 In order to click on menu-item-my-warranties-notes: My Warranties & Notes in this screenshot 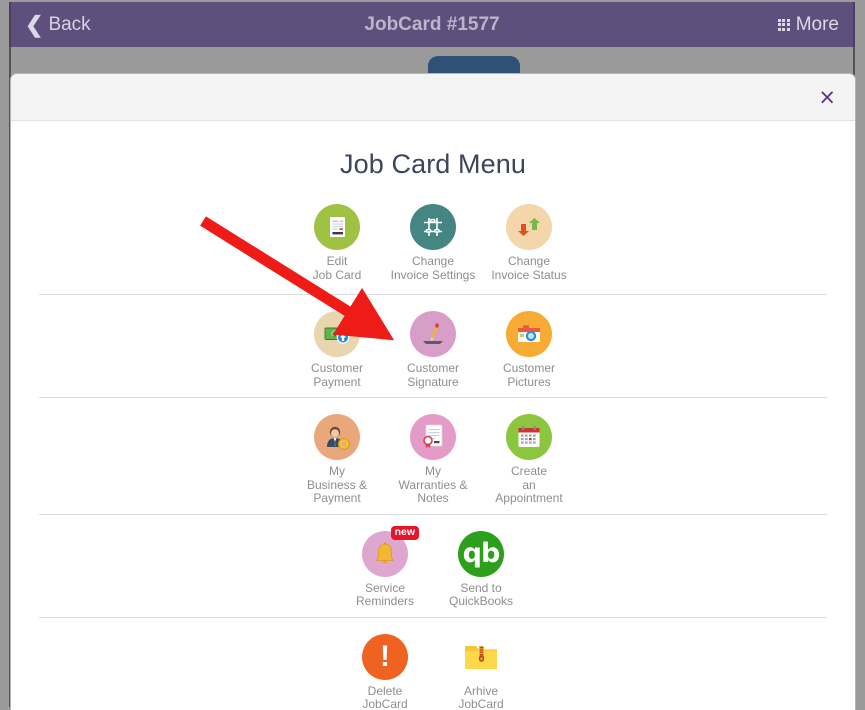, I will do `click(433, 459)`.